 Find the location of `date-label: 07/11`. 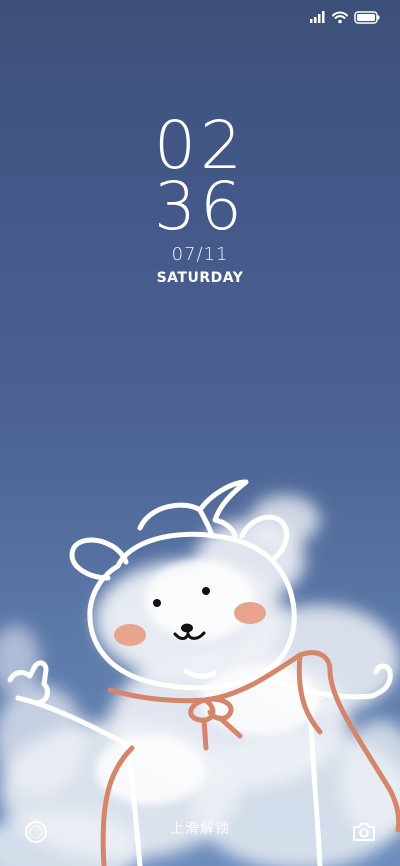

date-label: 07/11 is located at coordinates (200, 254).